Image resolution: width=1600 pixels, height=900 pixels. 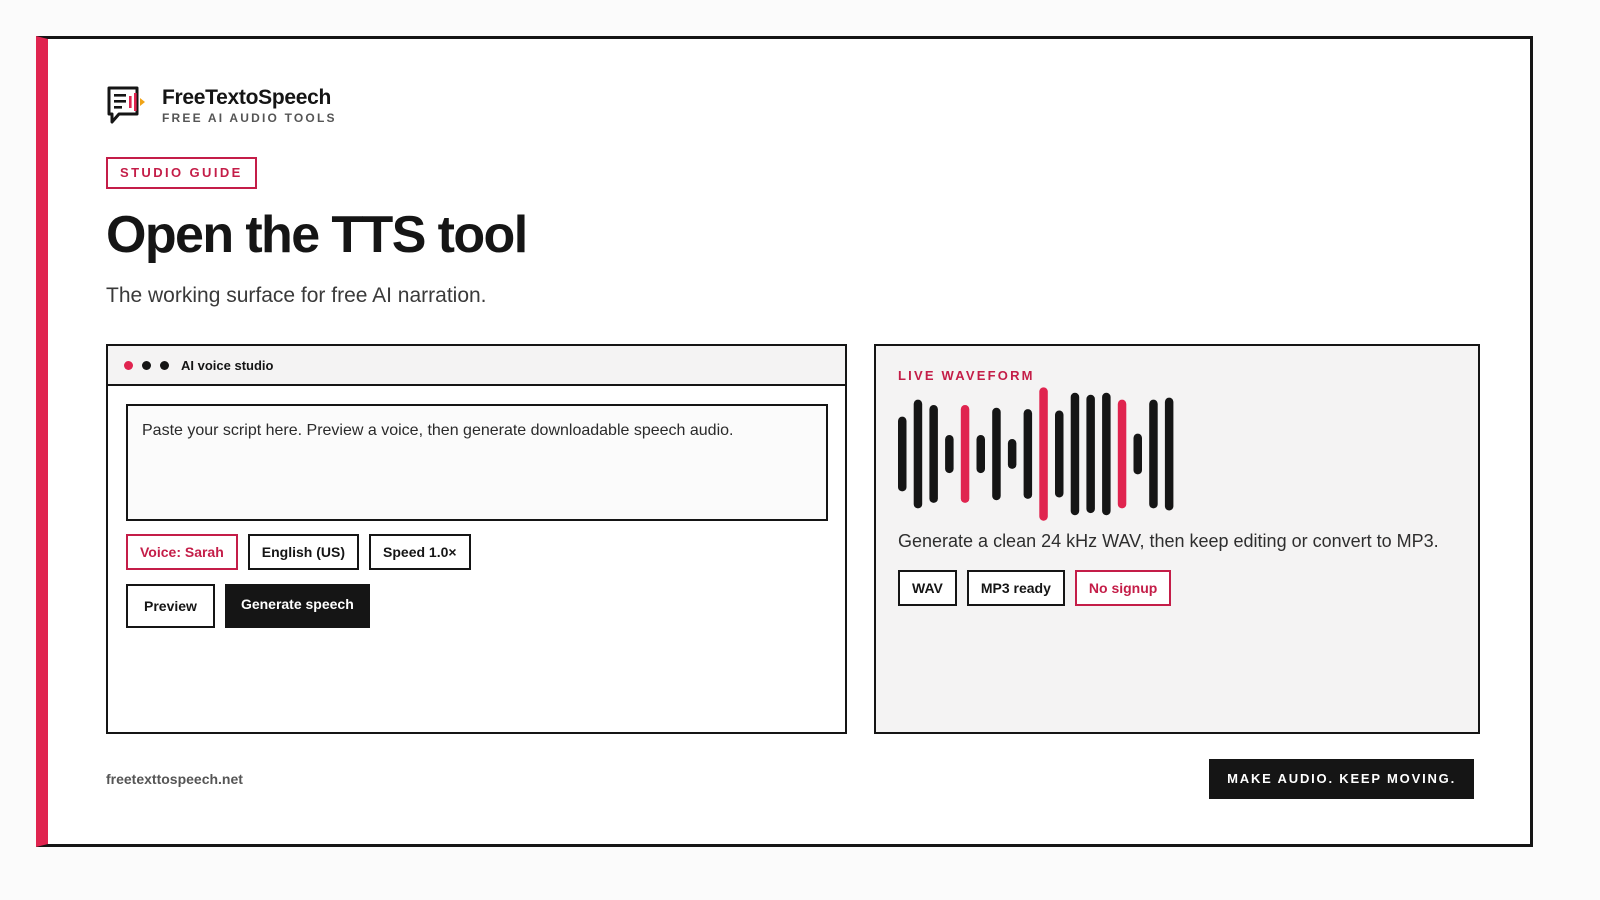 What do you see at coordinates (966, 375) in the screenshot?
I see `waveform-label: LIVE WAVEFORM` at bounding box center [966, 375].